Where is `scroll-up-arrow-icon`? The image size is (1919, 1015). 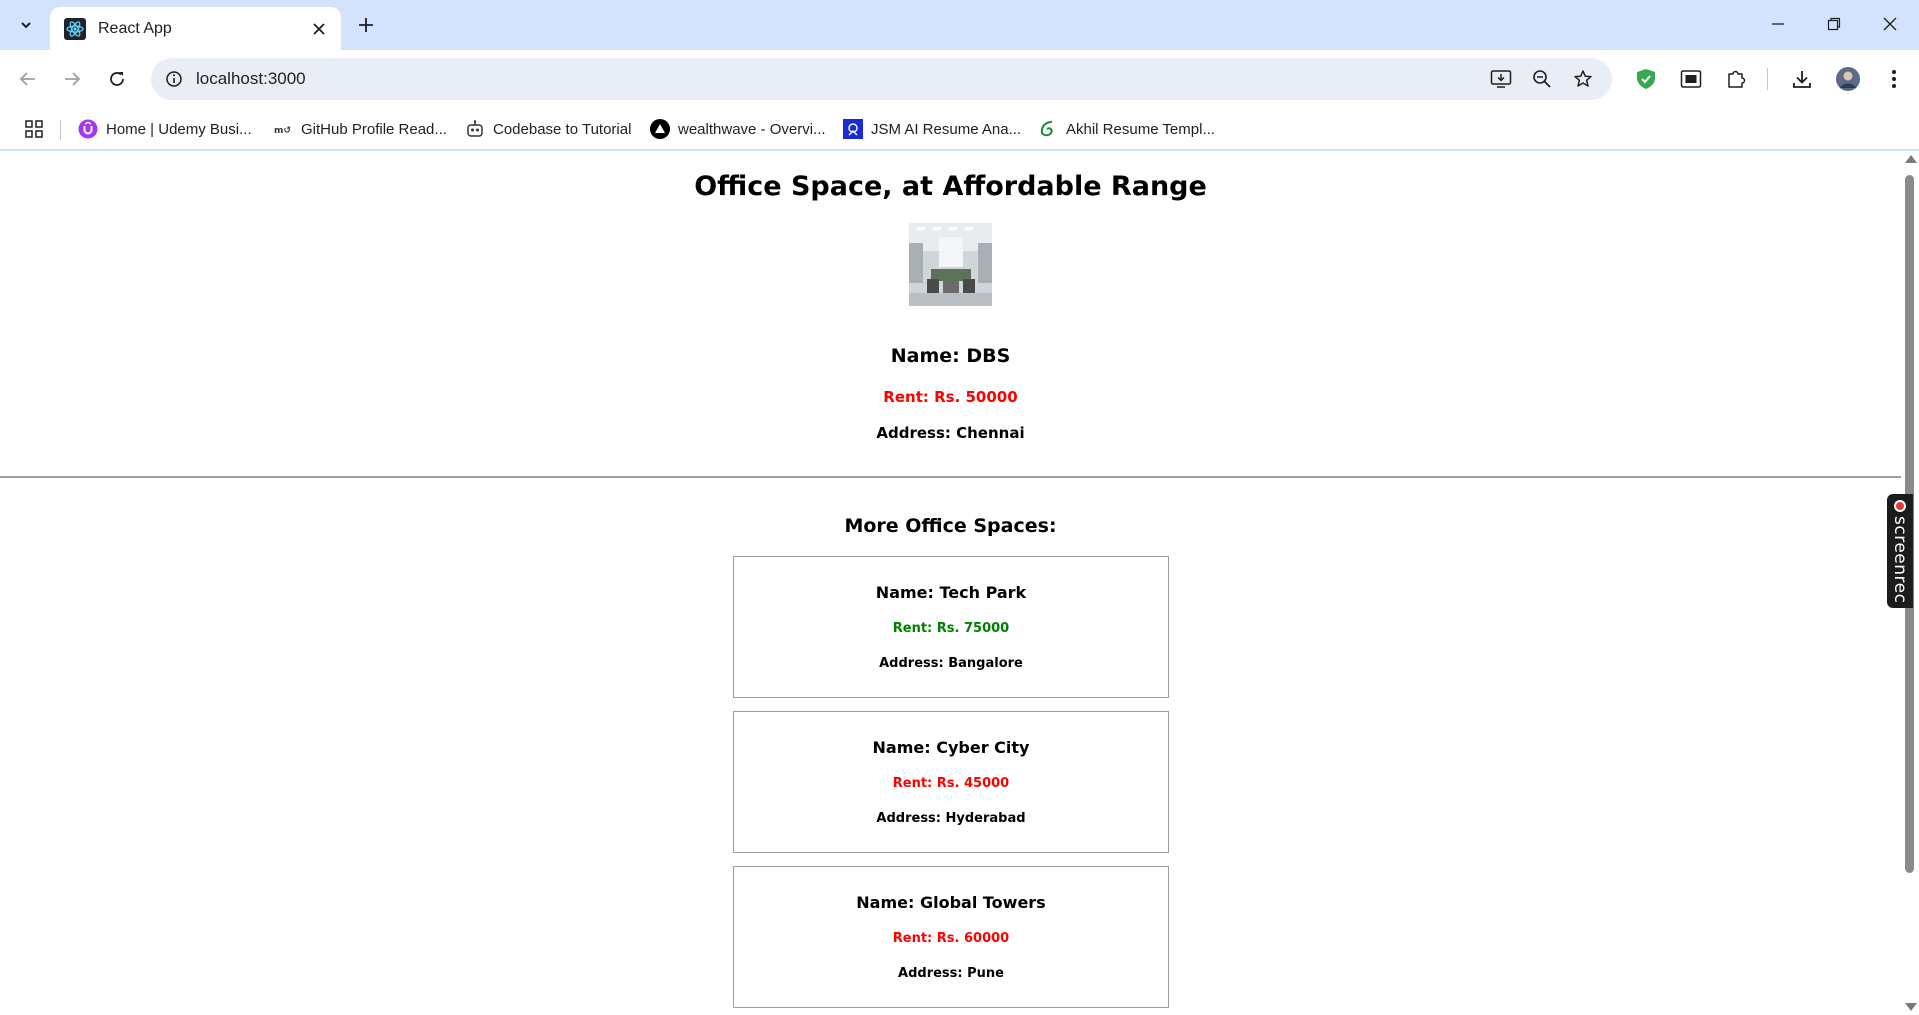 scroll-up-arrow-icon is located at coordinates (1911, 159).